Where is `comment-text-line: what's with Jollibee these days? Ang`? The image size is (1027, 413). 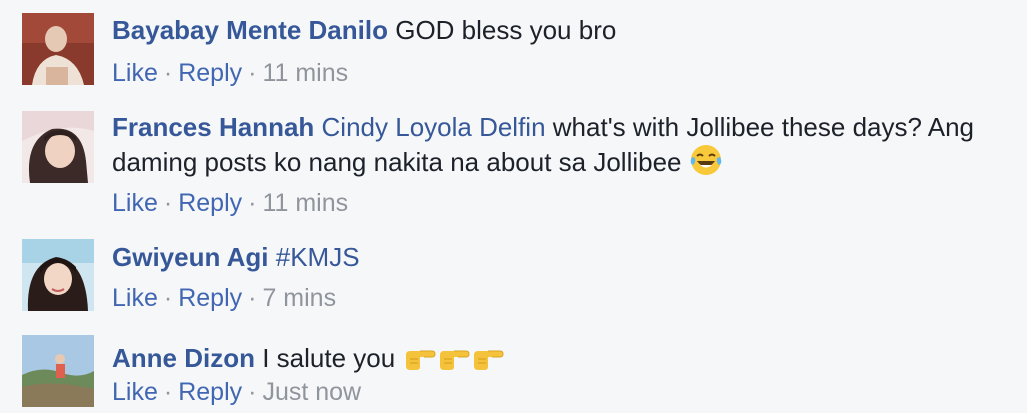
comment-text-line: what's with Jollibee these days? Ang is located at coordinates (763, 127).